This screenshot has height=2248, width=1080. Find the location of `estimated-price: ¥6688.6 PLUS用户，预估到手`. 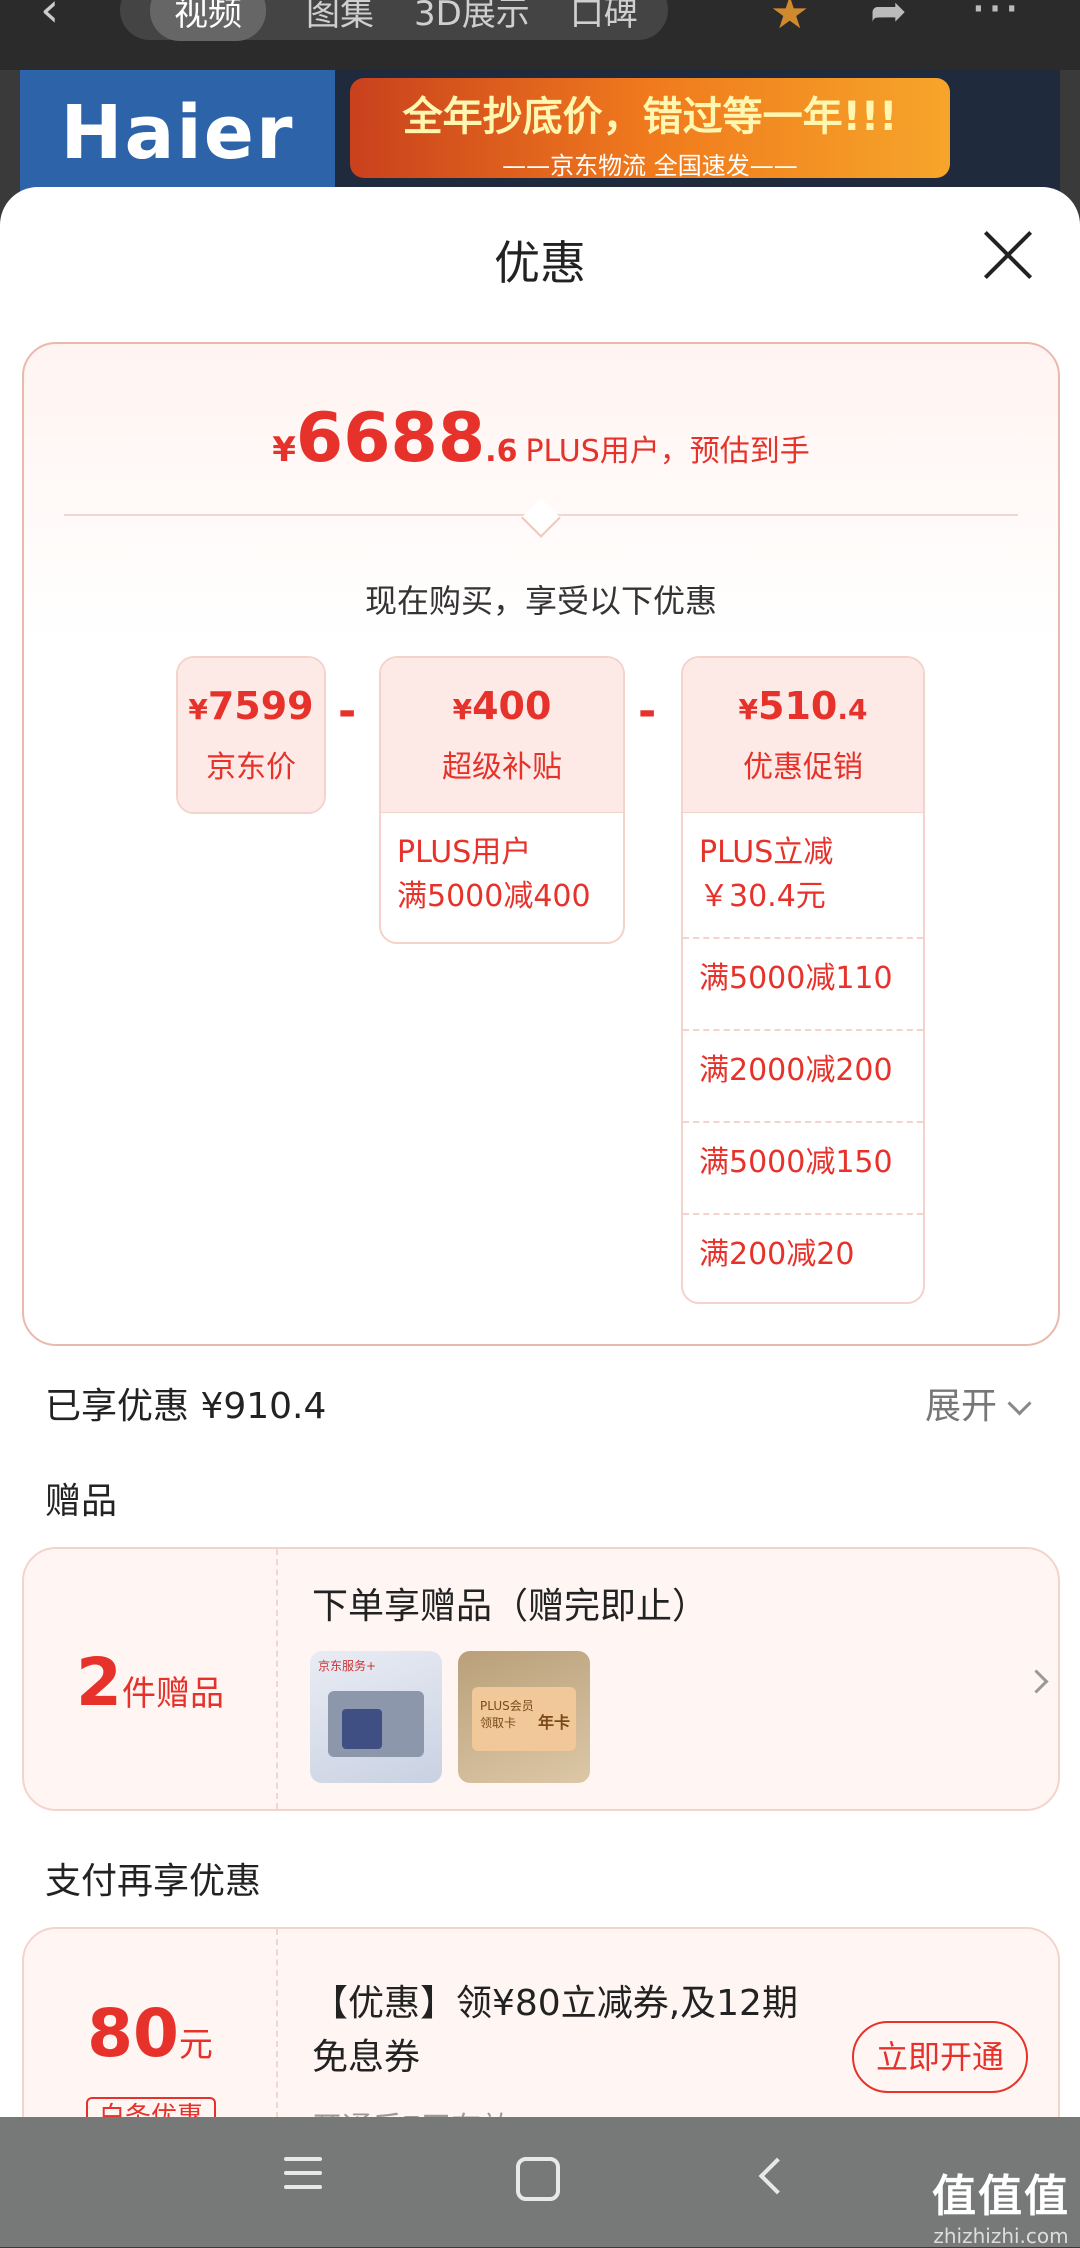

estimated-price: ¥6688.6 PLUS用户，预估到手 is located at coordinates (541, 438).